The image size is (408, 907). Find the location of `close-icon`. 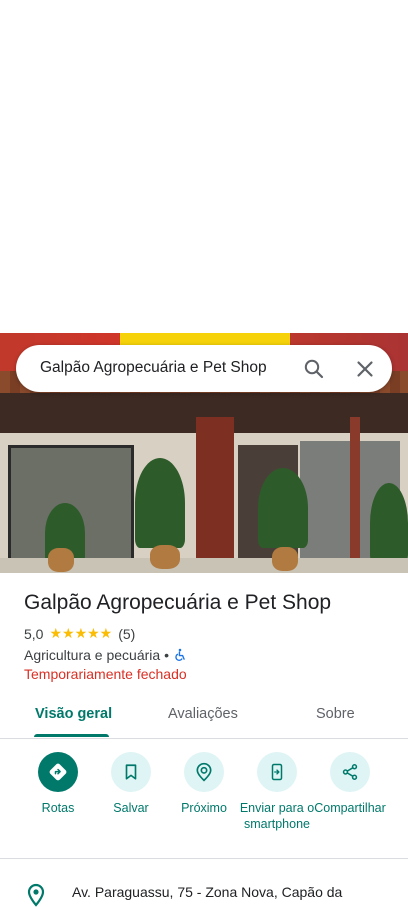

close-icon is located at coordinates (365, 369).